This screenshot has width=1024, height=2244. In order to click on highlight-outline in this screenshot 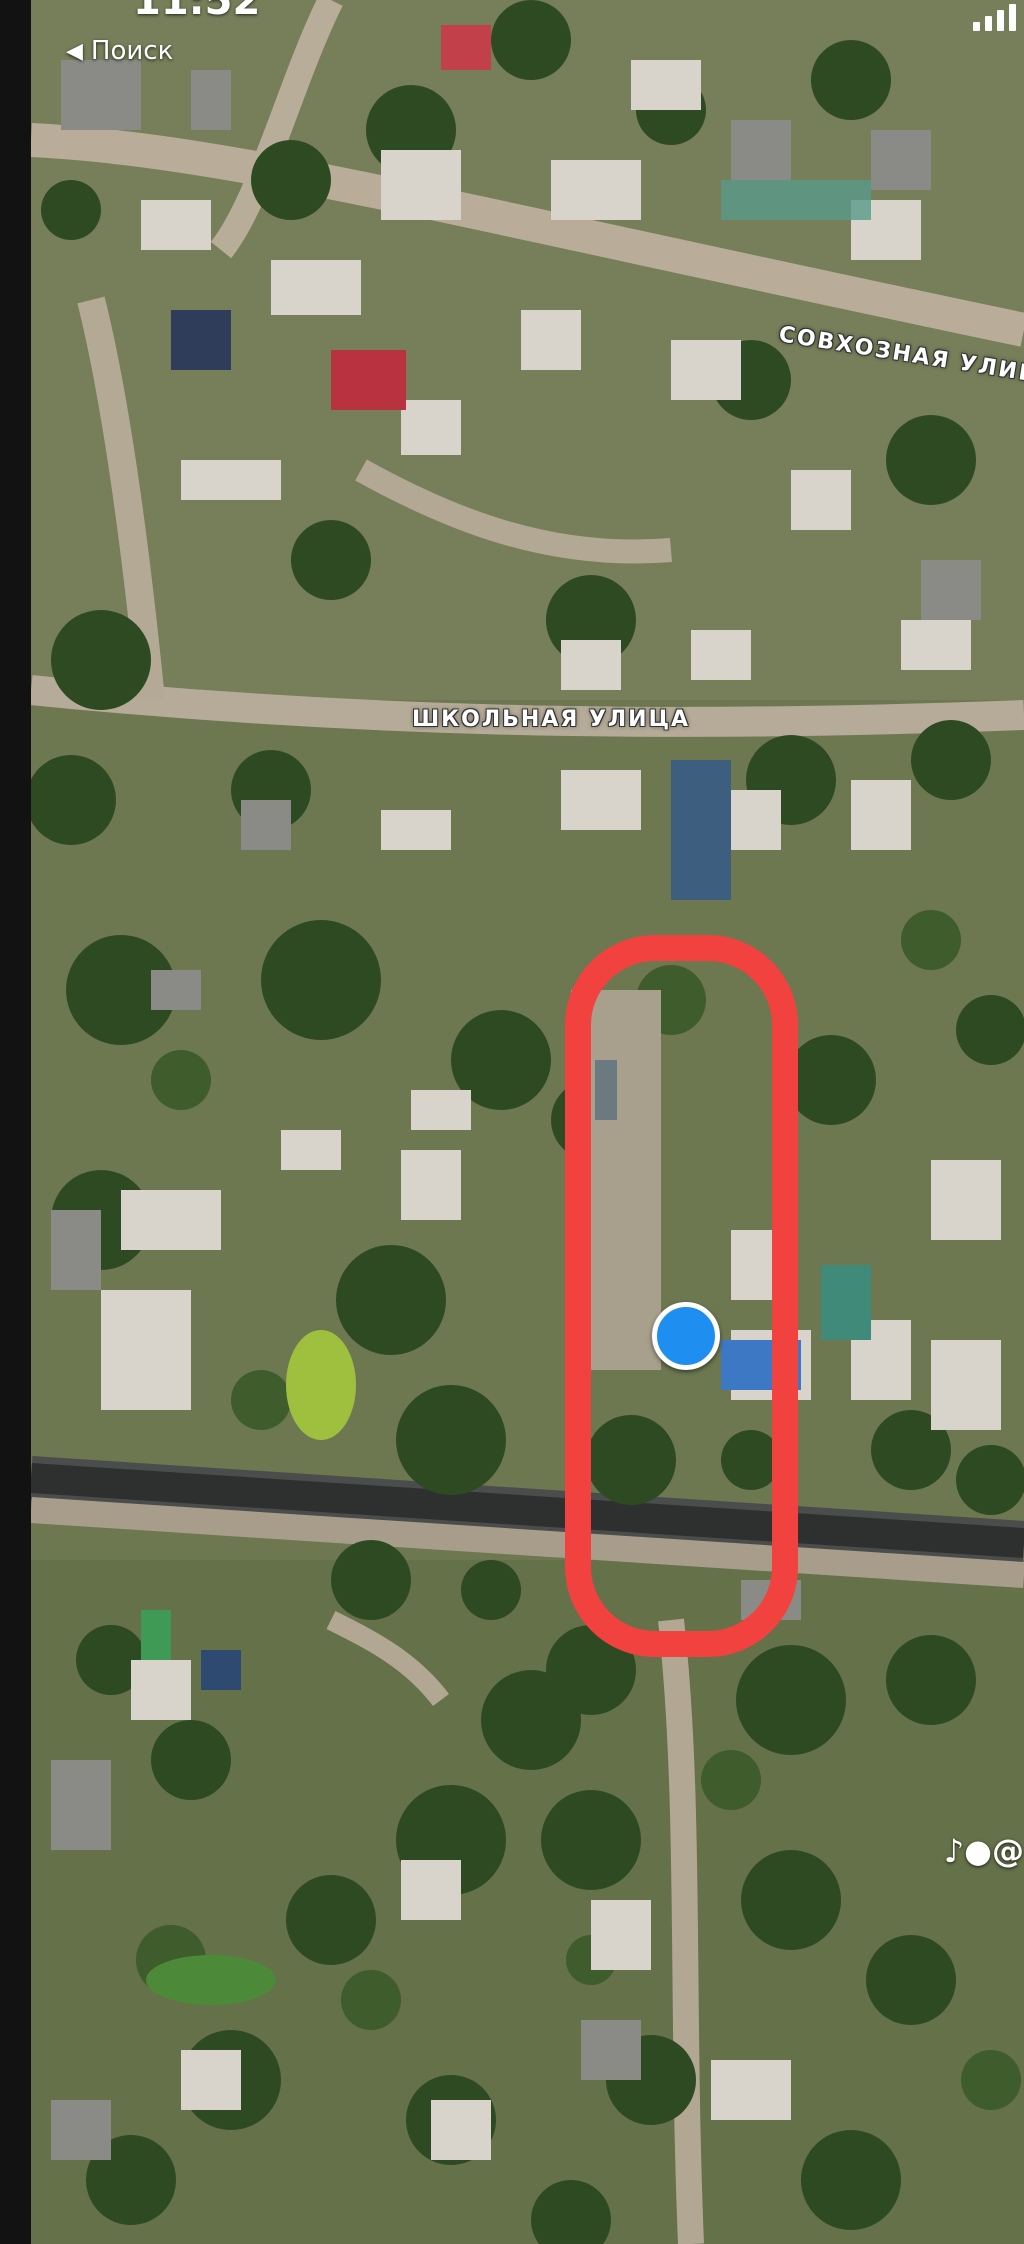, I will do `click(681, 1296)`.